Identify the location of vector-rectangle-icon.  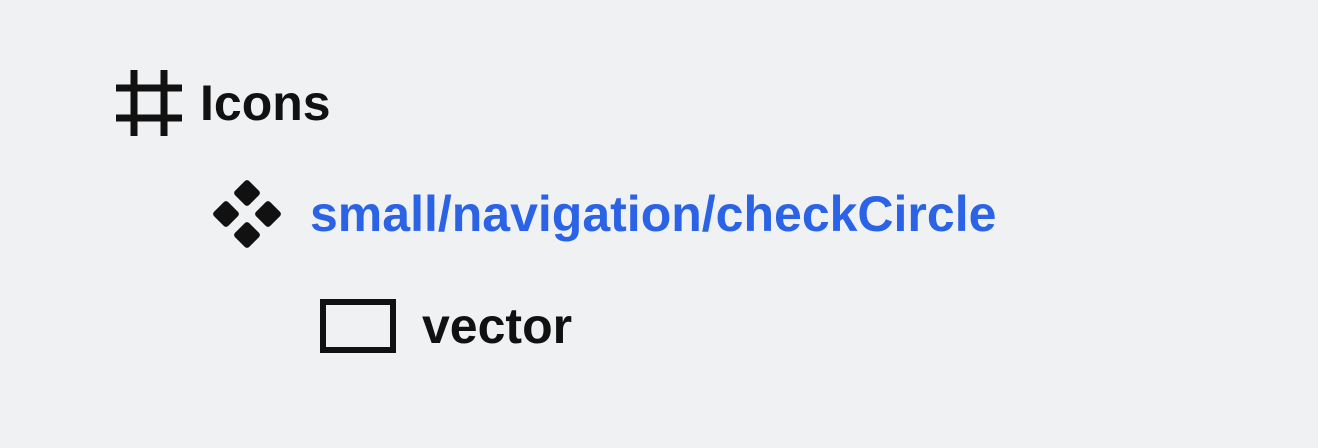
(358, 326).